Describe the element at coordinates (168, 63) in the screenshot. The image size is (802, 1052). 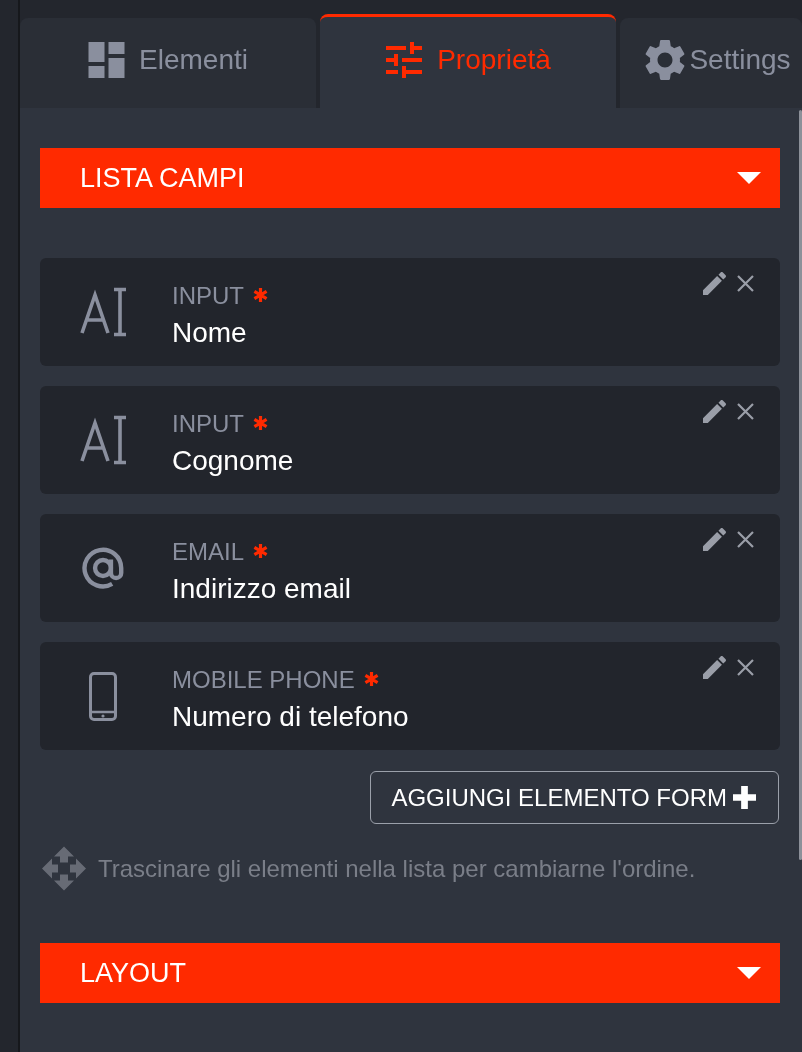
I see `tab: Elementi` at that location.